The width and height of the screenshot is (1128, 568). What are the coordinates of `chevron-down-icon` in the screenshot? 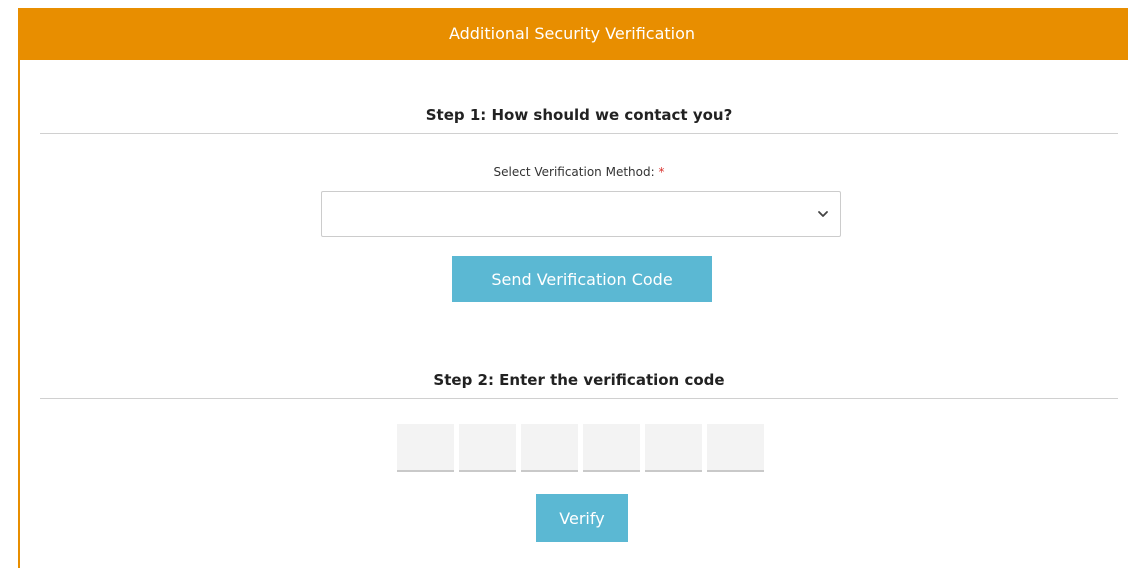 It's located at (823, 214).